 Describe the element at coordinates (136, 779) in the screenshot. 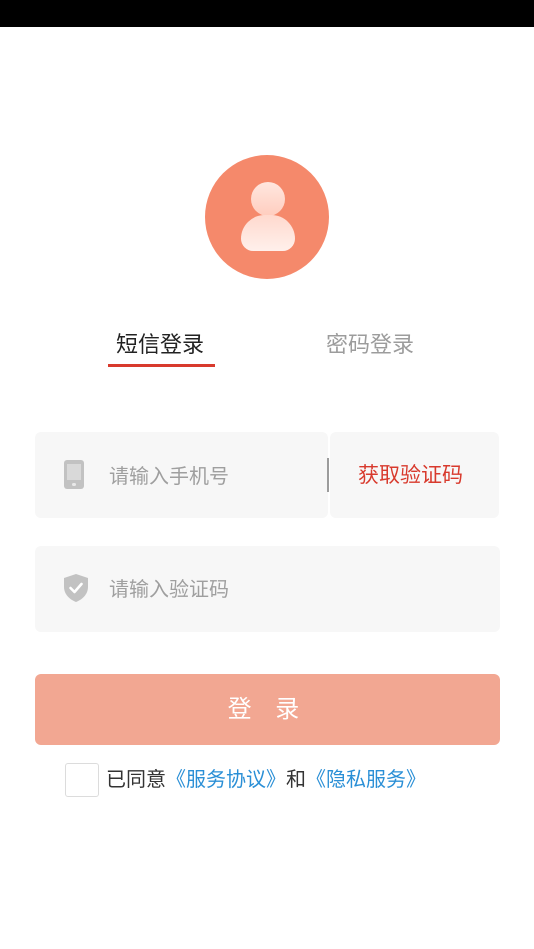

I see `agreement-prefix: 已同意` at that location.